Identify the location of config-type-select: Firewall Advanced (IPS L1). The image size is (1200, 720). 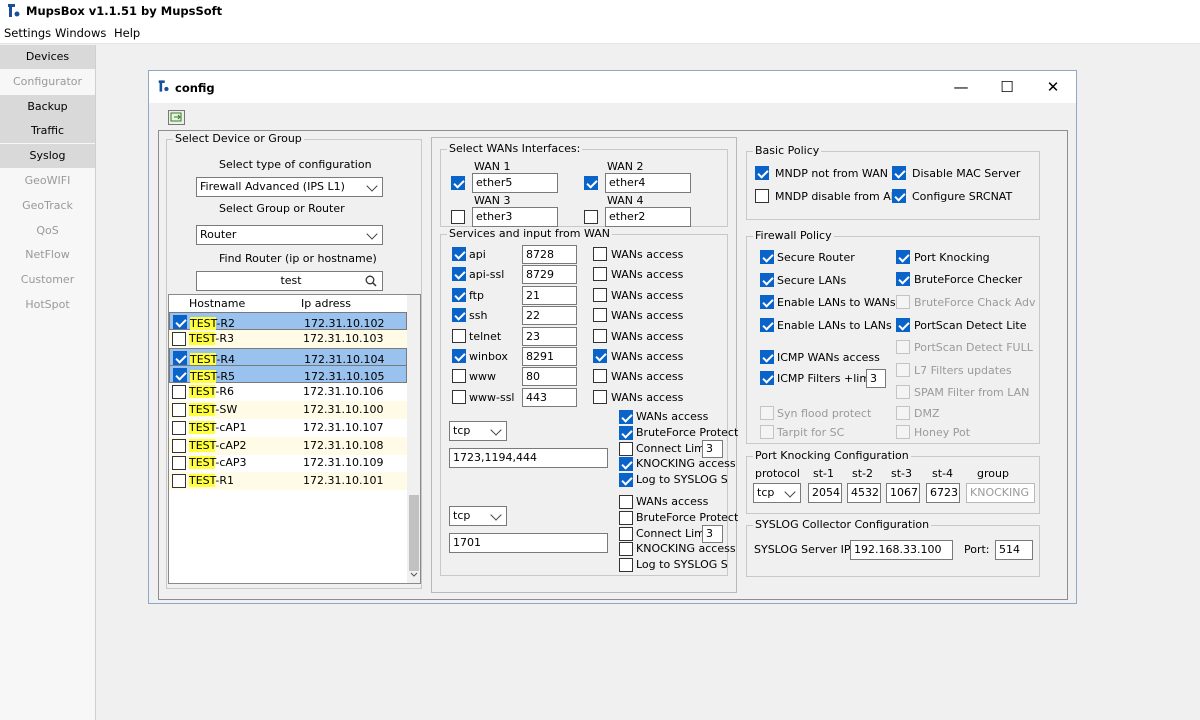
(289, 187).